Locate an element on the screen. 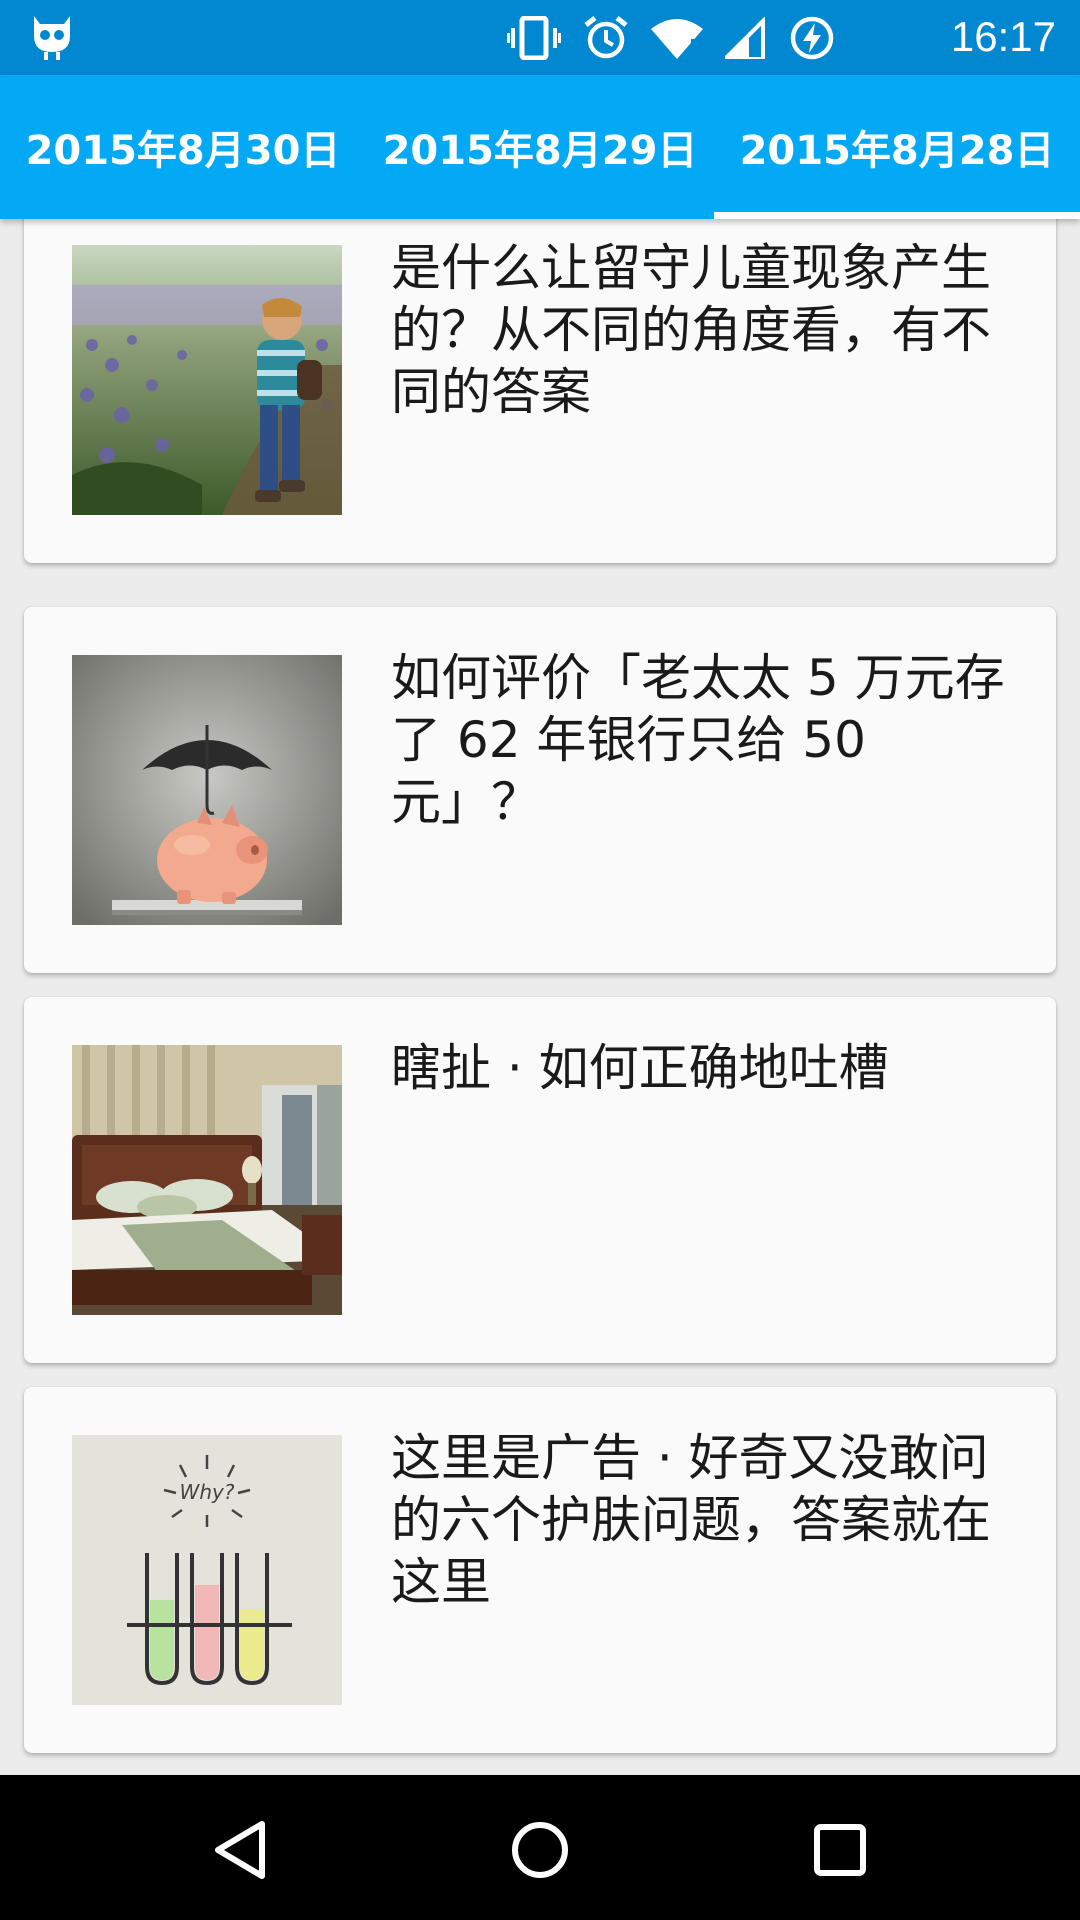 The image size is (1080, 1920). home-icon is located at coordinates (540, 1850).